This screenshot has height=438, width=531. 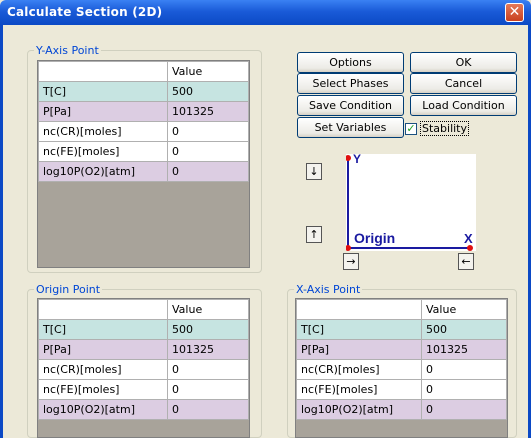 I want to click on origin-point-marker, so click(x=348, y=248).